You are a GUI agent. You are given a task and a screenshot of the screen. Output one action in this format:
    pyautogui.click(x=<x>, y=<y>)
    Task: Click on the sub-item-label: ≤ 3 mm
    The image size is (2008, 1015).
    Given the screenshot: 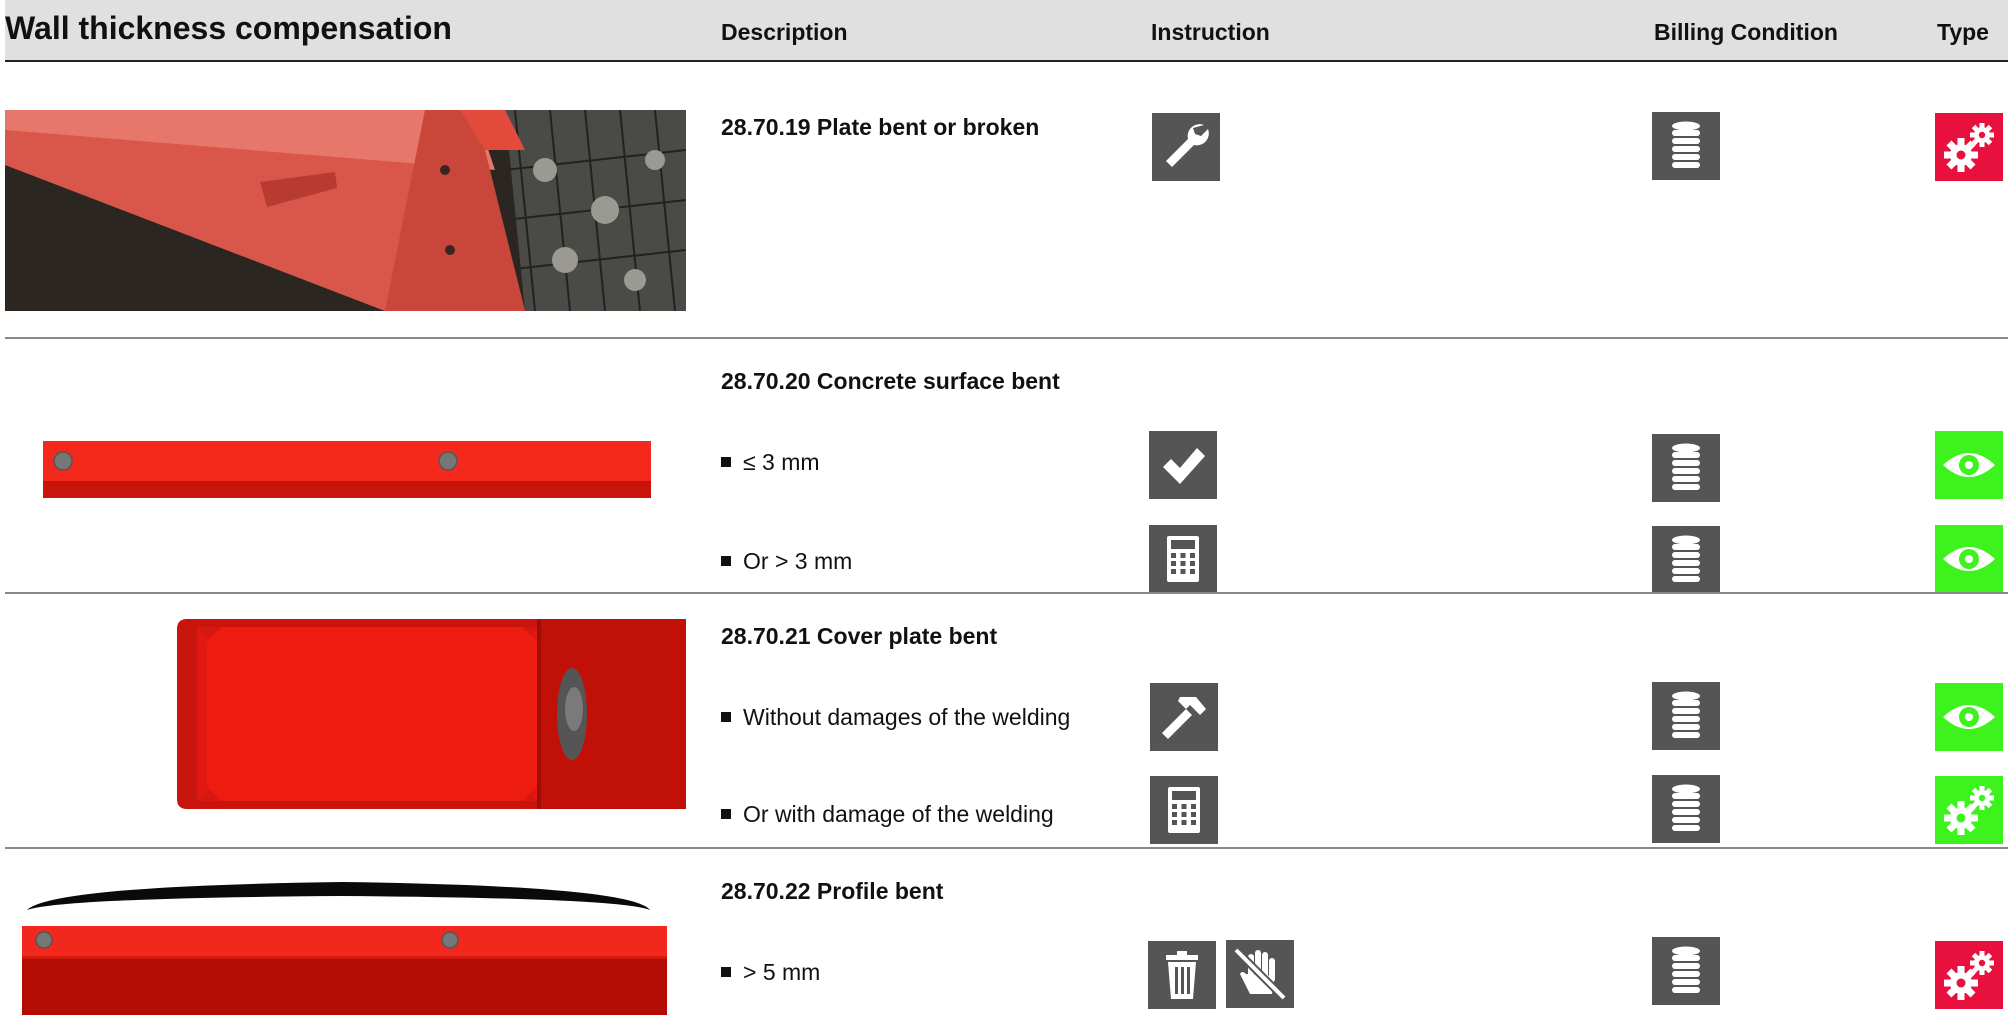 What is the action you would take?
    pyautogui.click(x=770, y=462)
    